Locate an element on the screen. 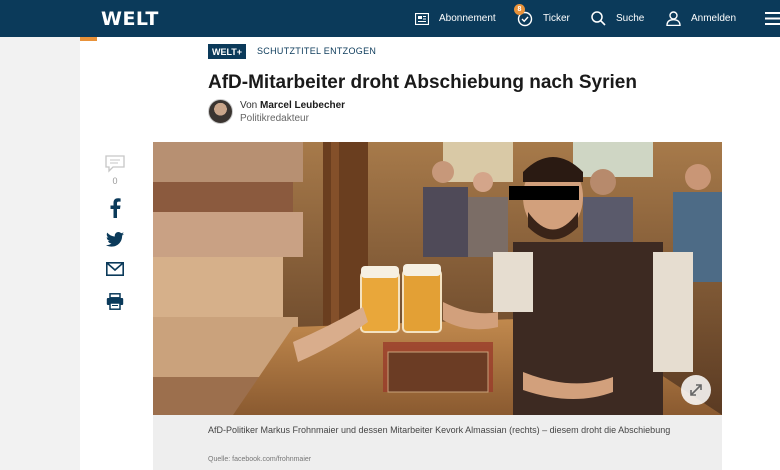  share-facebook-button is located at coordinates (115, 208).